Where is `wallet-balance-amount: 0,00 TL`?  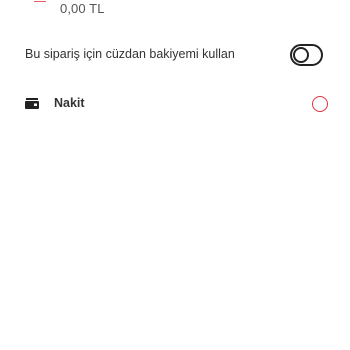
wallet-balance-amount: 0,00 TL is located at coordinates (82, 8).